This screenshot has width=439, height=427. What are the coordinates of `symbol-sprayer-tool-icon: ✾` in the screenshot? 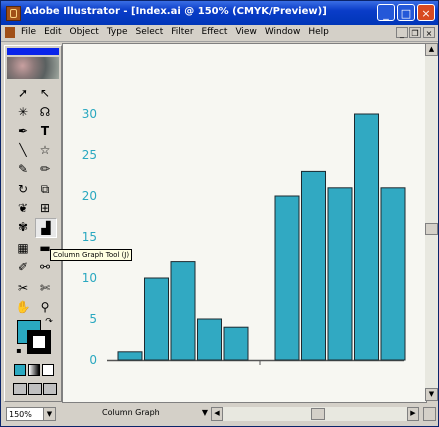 It's located at (23, 227).